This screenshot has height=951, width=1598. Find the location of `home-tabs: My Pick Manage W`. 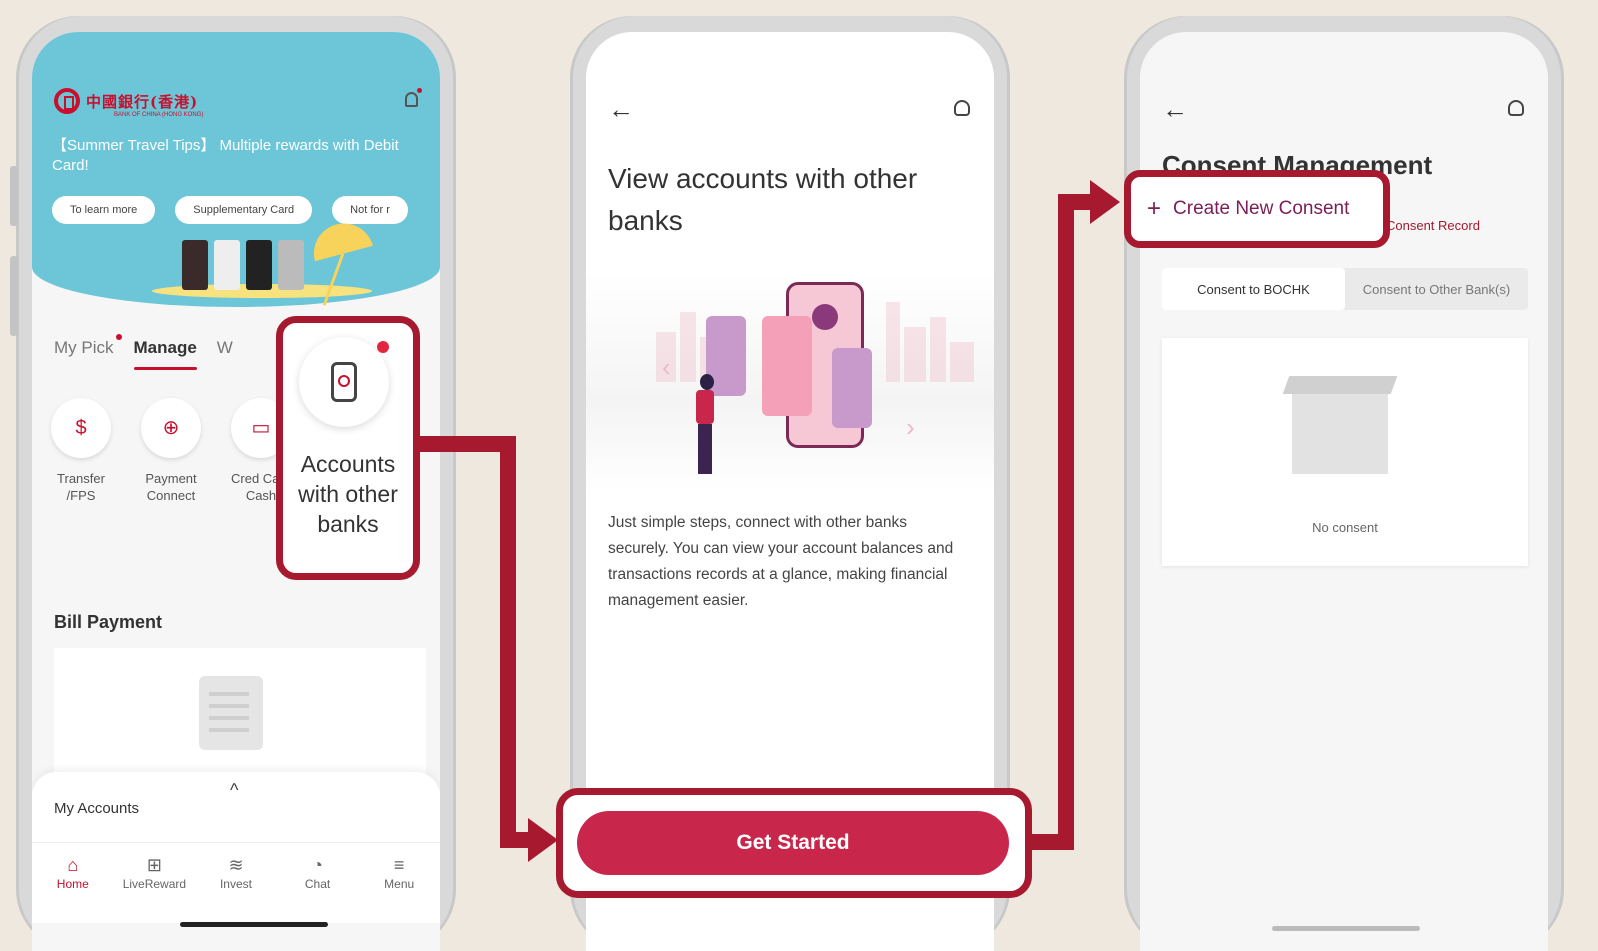

home-tabs: My Pick Manage W is located at coordinates (143, 352).